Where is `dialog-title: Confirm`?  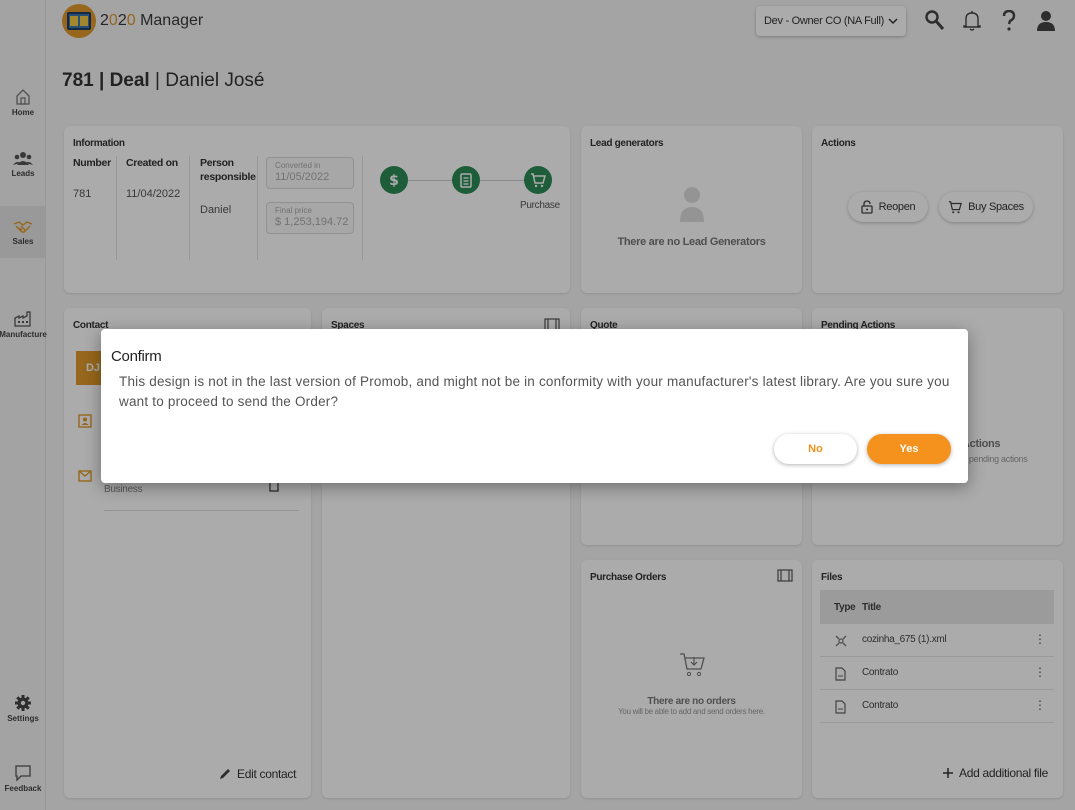
dialog-title: Confirm is located at coordinates (136, 356).